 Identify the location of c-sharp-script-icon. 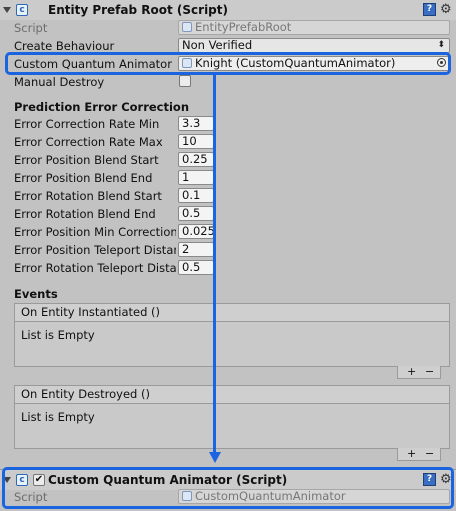
(187, 27).